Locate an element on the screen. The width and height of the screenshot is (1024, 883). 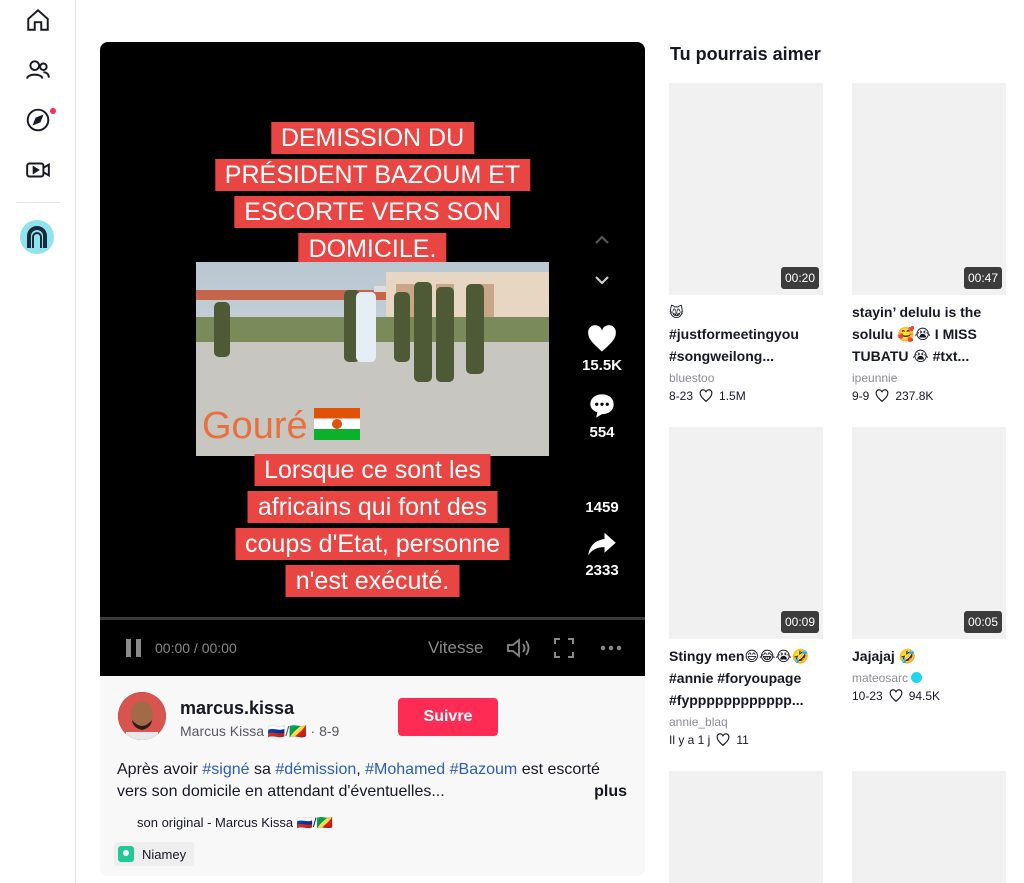
player-controls: 00:00 / 00:00 Vitesse is located at coordinates (372, 648).